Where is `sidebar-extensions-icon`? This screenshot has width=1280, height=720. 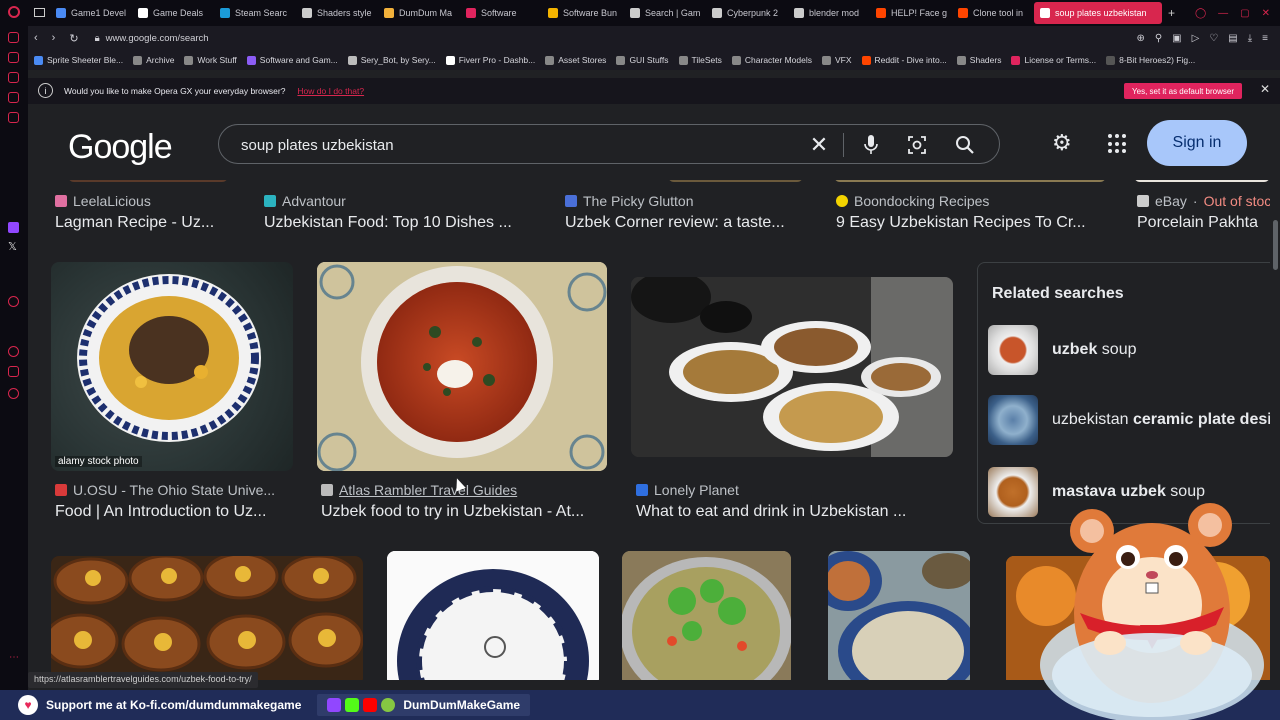
sidebar-extensions-icon is located at coordinates (13, 371).